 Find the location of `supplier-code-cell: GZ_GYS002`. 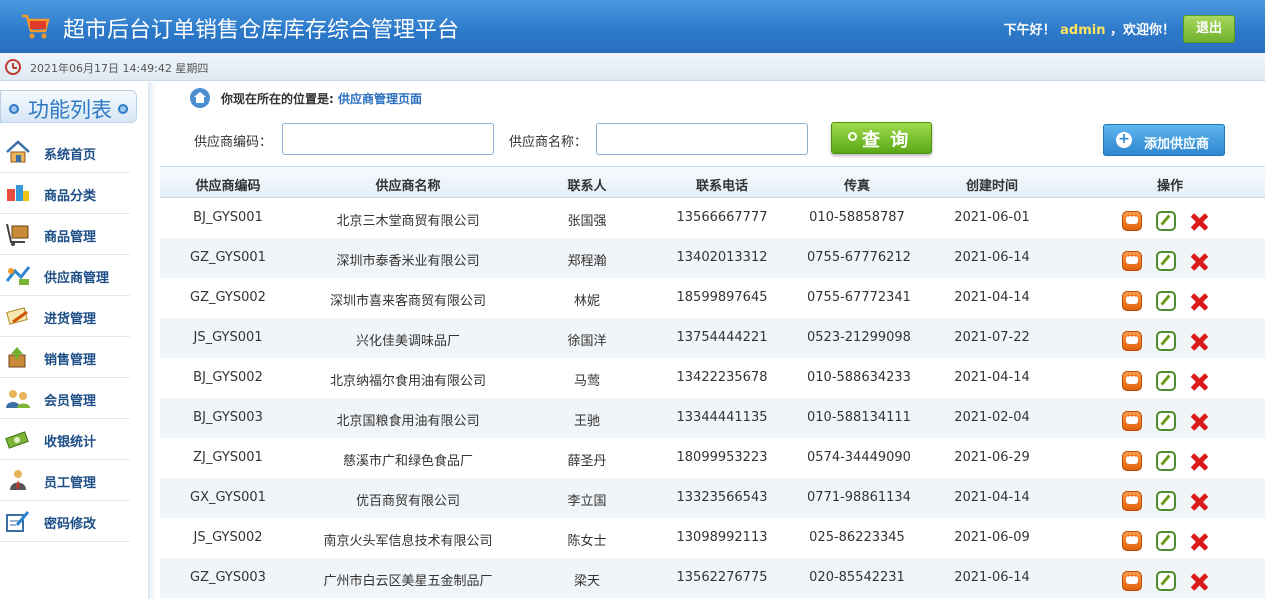

supplier-code-cell: GZ_GYS002 is located at coordinates (228, 297).